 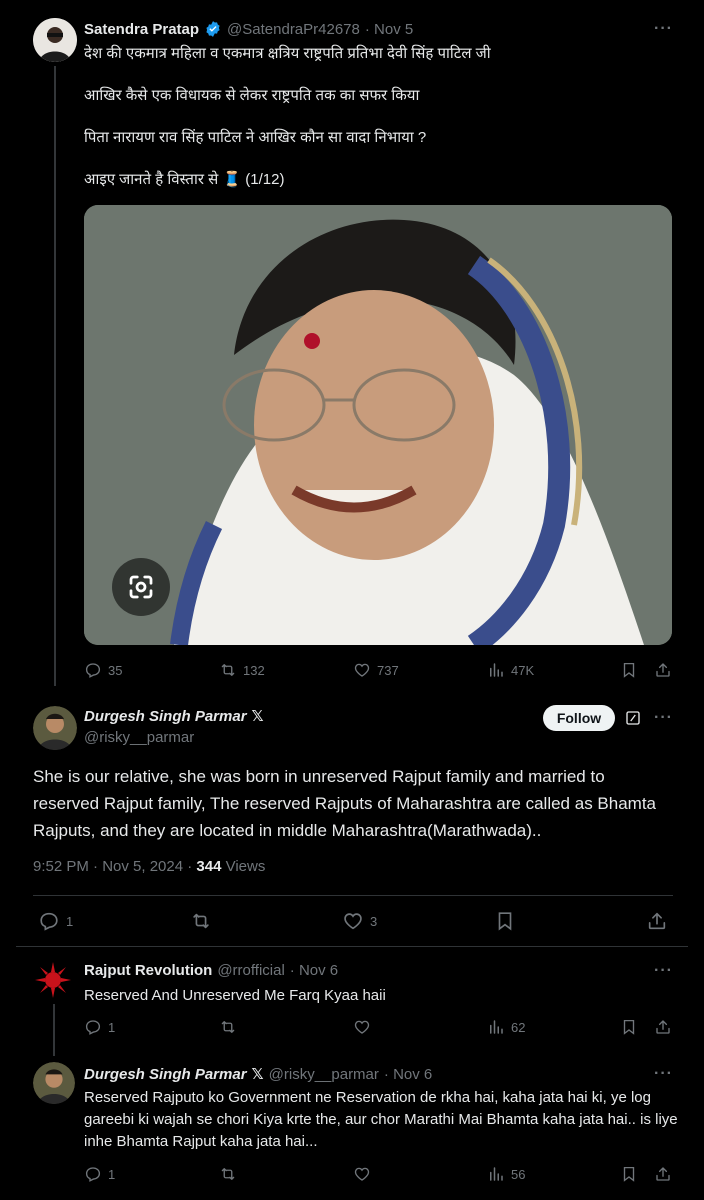 I want to click on views-button: 56, so click(x=506, y=1174).